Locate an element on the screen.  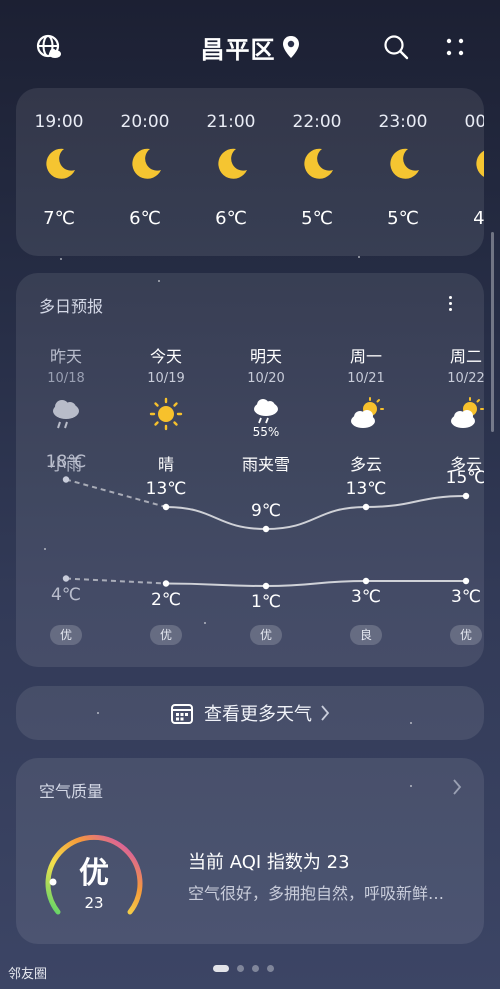
low_value-temp-label: 1℃ is located at coordinates (266, 602).